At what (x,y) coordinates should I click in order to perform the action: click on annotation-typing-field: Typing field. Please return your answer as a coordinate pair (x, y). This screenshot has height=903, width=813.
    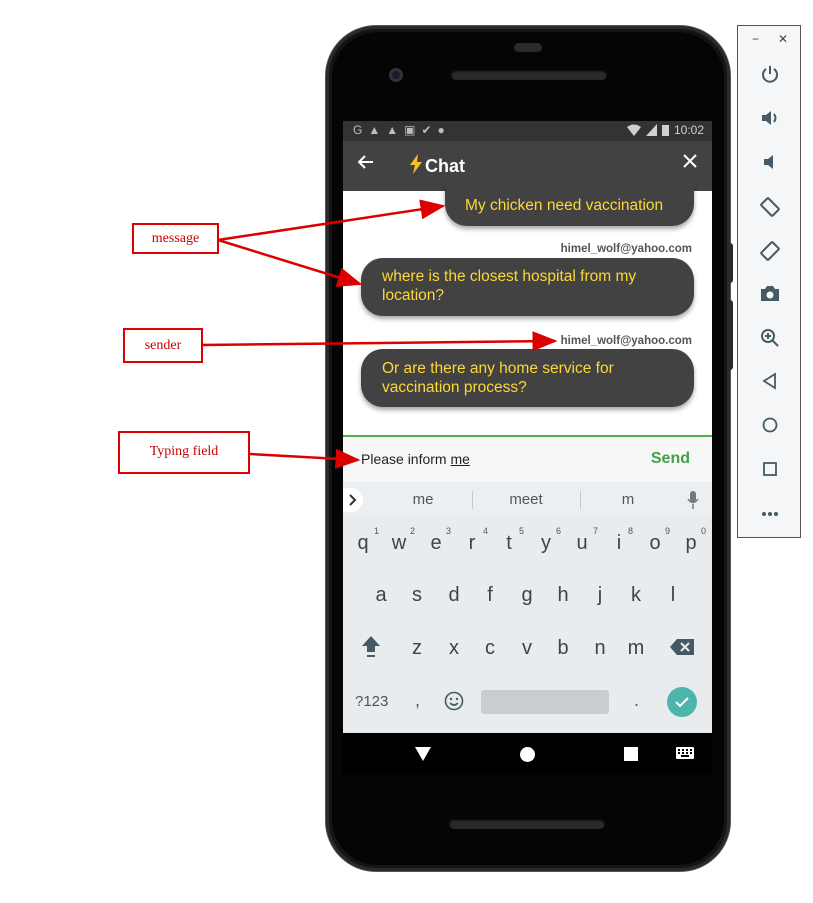
    Looking at the image, I should click on (184, 452).